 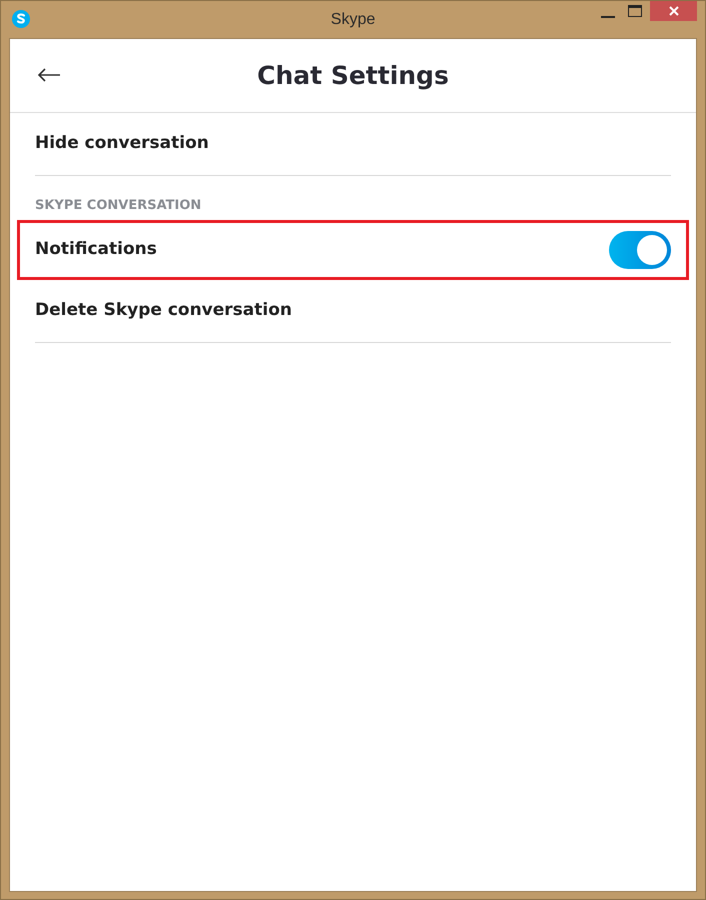 I want to click on section-heading: SKYPE CONVERSATION, so click(x=118, y=205).